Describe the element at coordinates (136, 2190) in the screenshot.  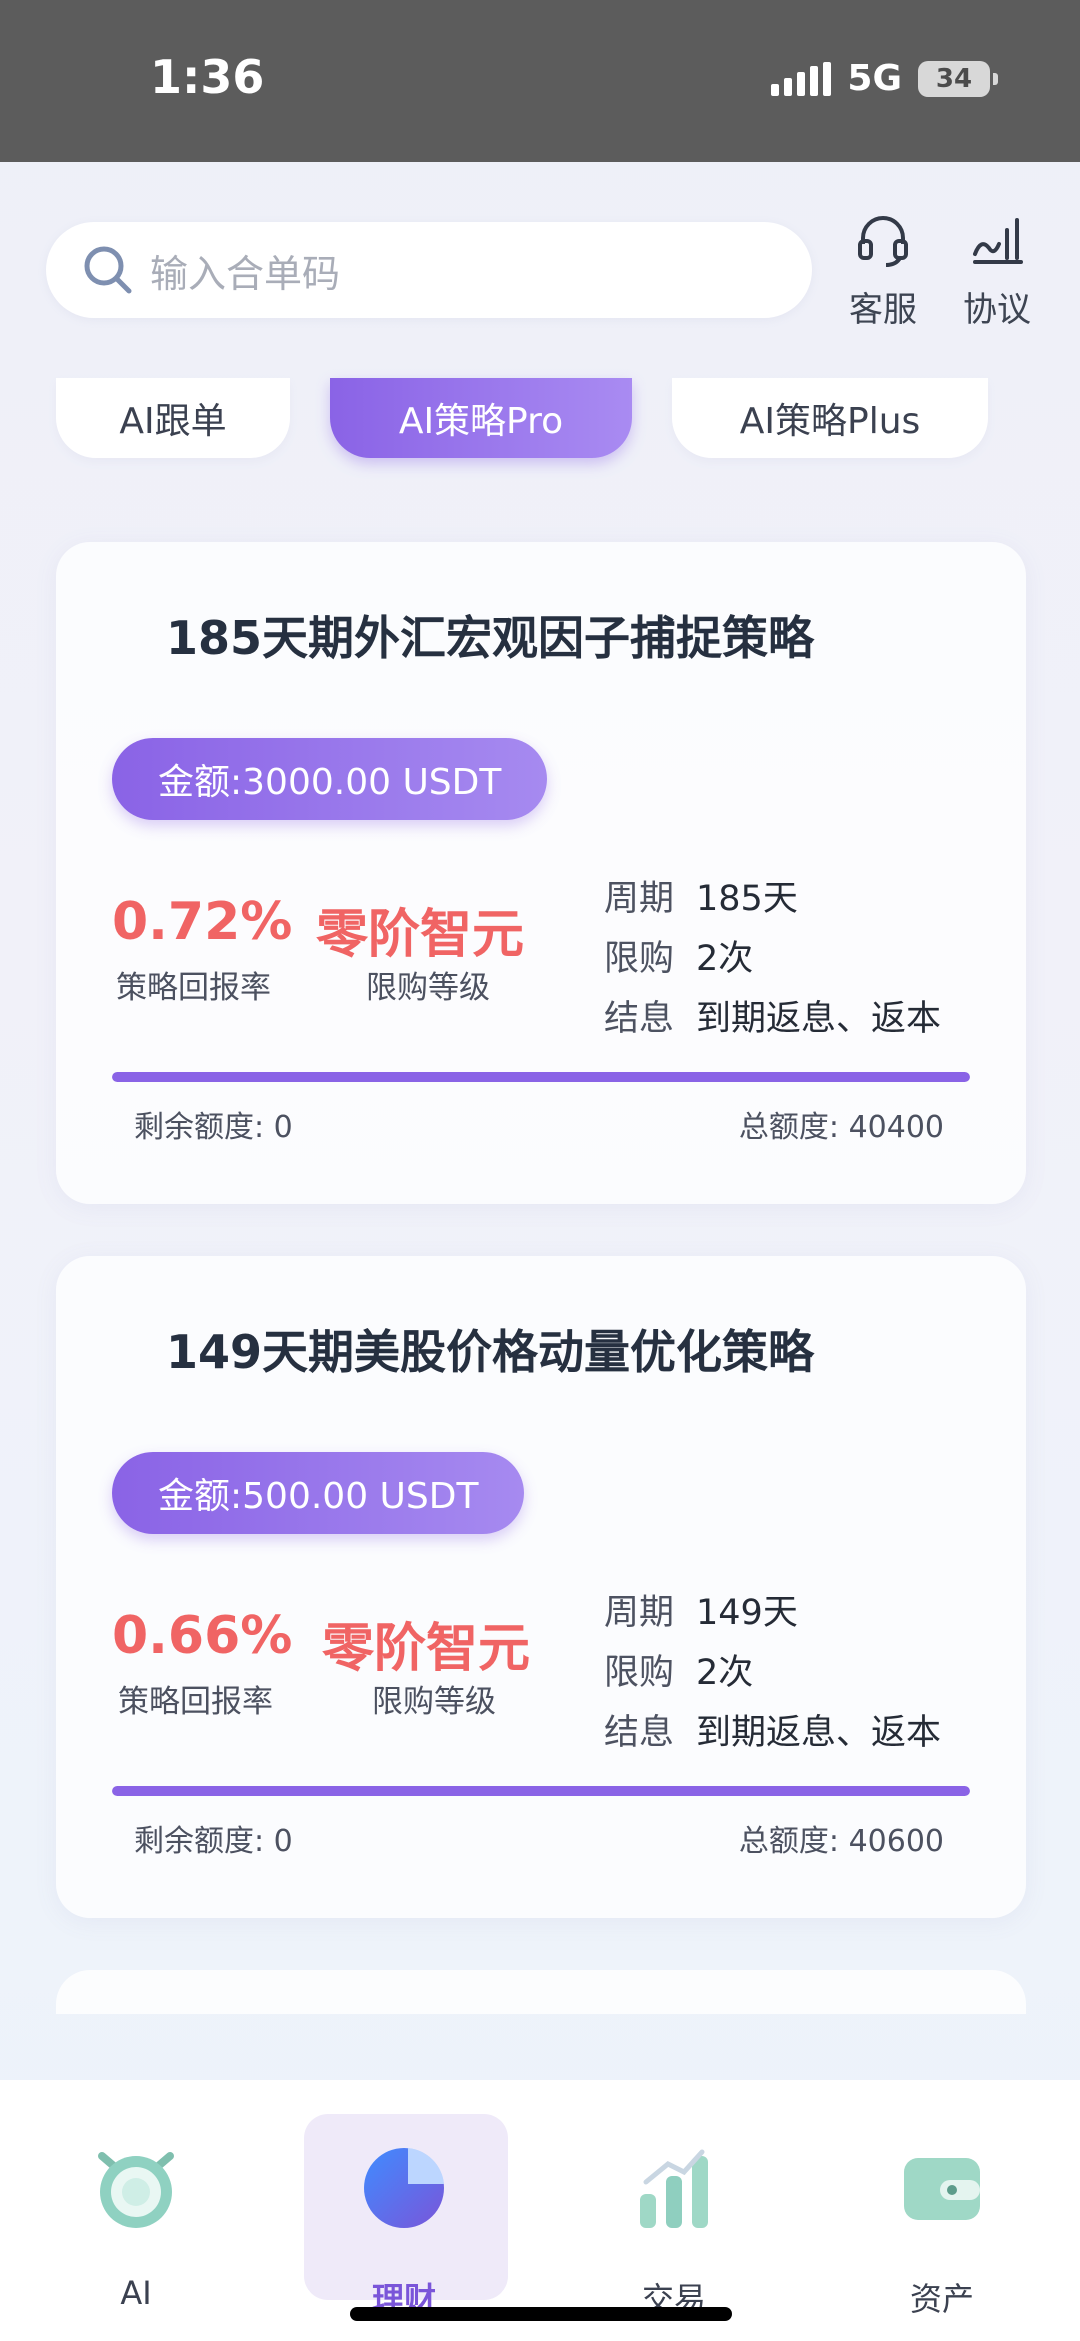
I see `ai-robot-icon` at that location.